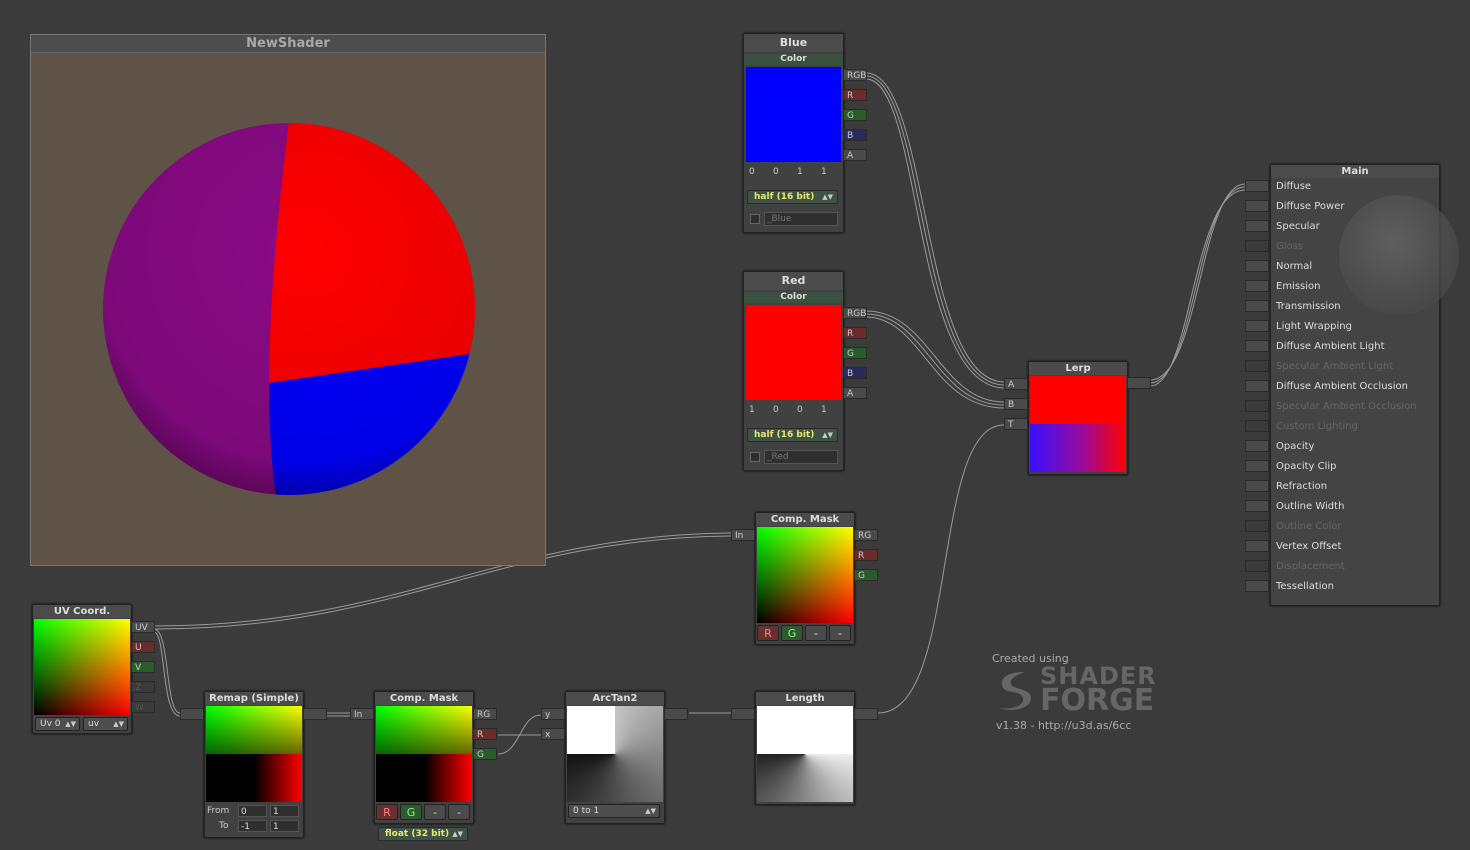  Describe the element at coordinates (1078, 418) in the screenshot. I see `lerp-node: Lerp` at that location.